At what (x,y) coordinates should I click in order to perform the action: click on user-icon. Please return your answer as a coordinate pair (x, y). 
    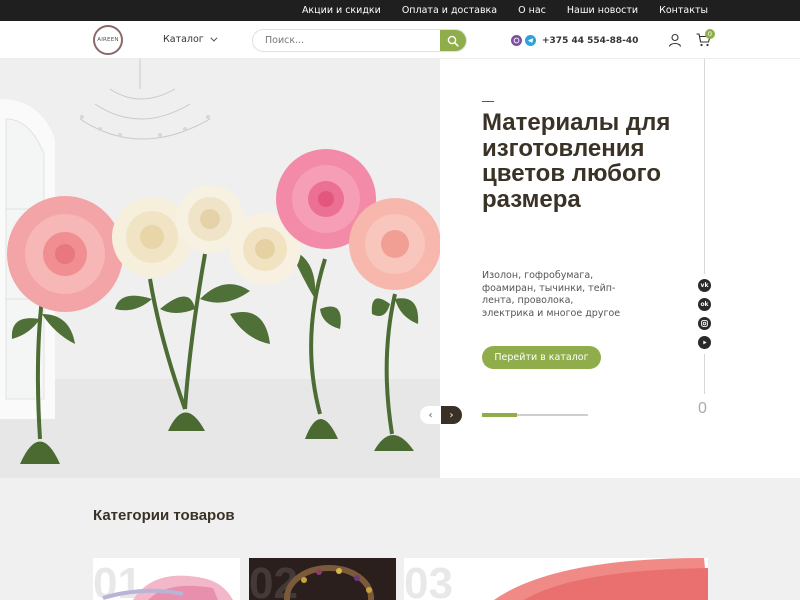
    Looking at the image, I should click on (675, 40).